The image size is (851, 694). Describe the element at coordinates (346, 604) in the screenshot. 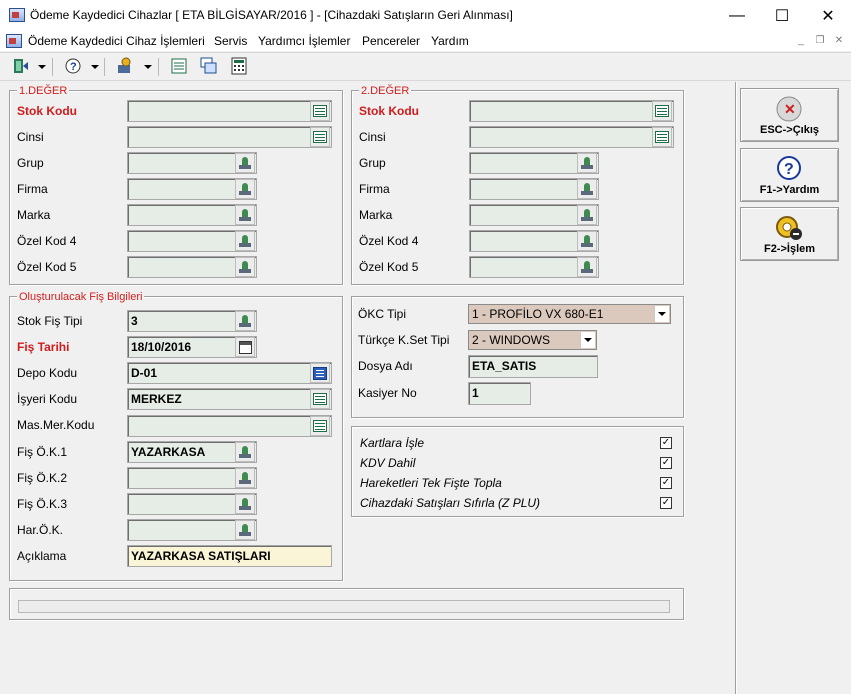

I see `panel-progress` at that location.